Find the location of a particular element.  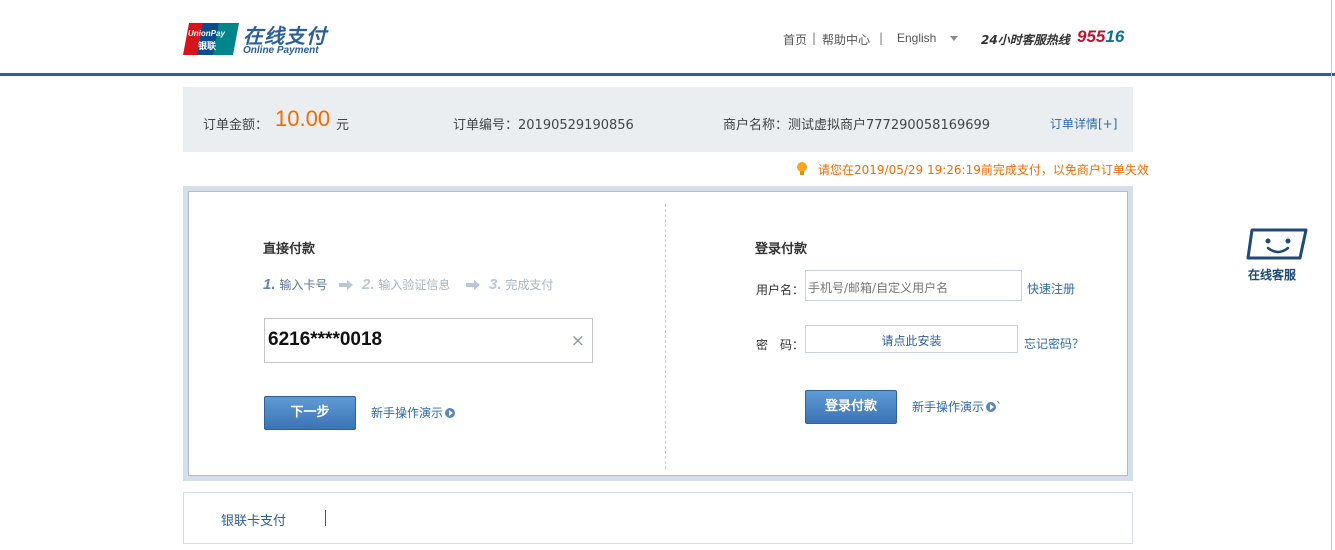

logo-subtitle: Online Payment is located at coordinates (281, 50).